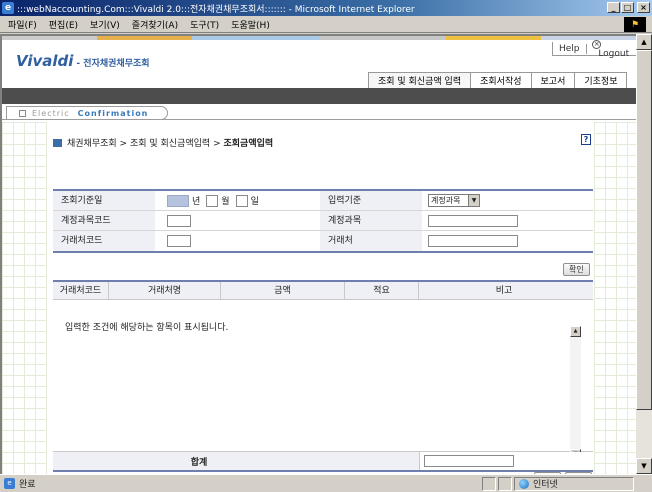 The width and height of the screenshot is (652, 492). What do you see at coordinates (237, 241) in the screenshot?
I see `vendor-code-field` at bounding box center [237, 241].